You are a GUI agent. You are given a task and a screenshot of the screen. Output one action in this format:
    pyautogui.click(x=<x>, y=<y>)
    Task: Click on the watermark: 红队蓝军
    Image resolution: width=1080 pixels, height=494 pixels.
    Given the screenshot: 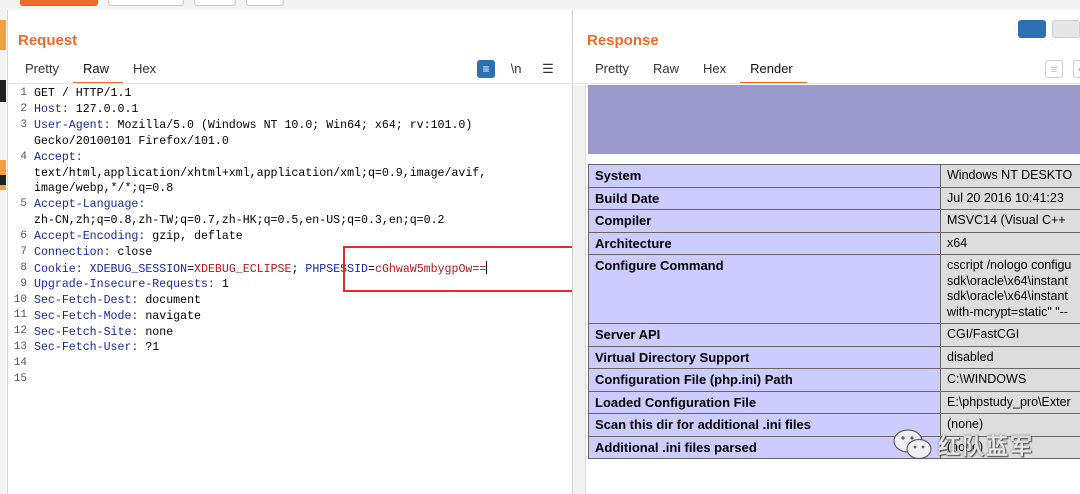 What is the action you would take?
    pyautogui.click(x=963, y=445)
    